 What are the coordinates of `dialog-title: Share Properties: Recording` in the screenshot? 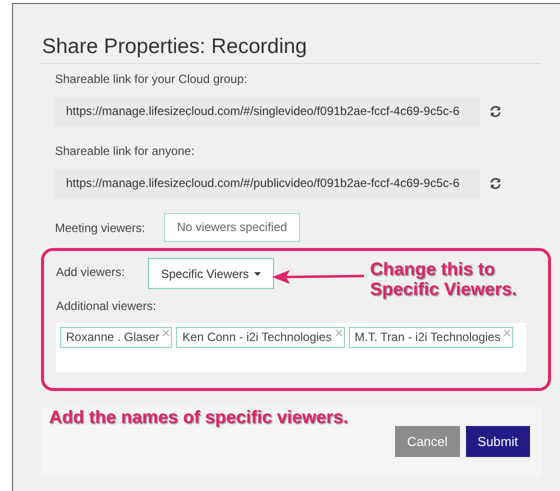 It's located at (175, 47).